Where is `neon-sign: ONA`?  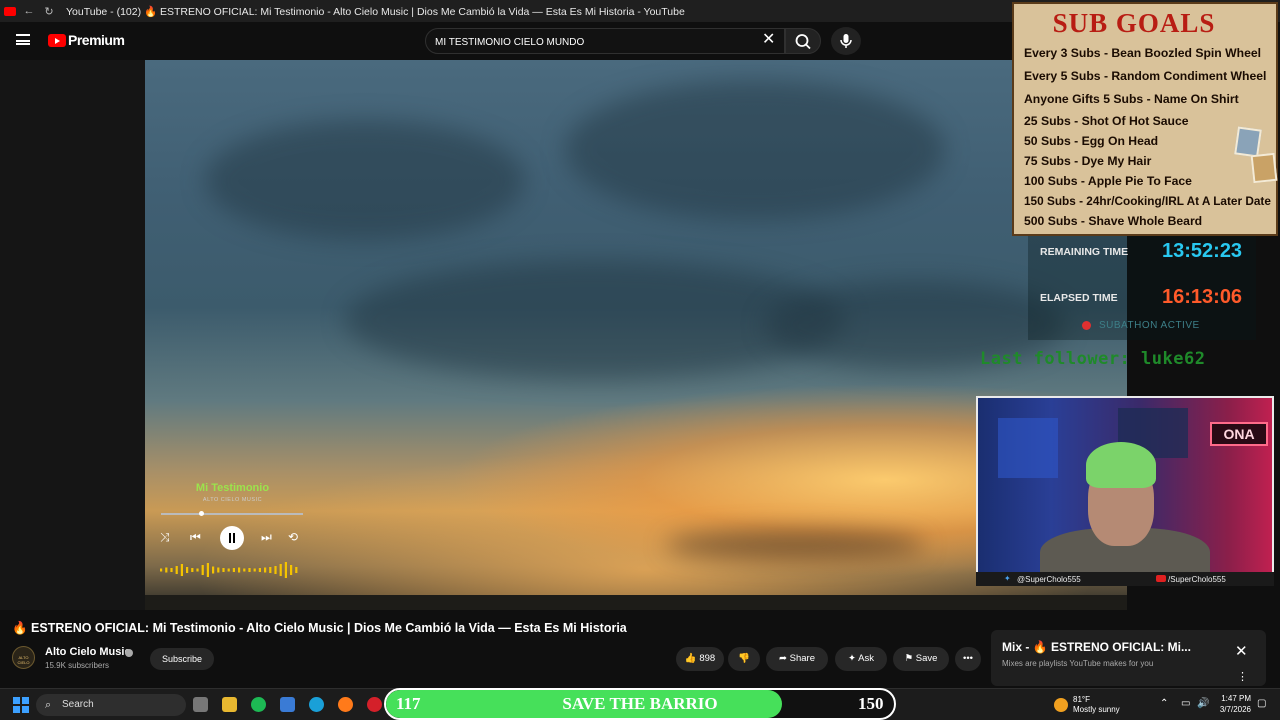 neon-sign: ONA is located at coordinates (1239, 434).